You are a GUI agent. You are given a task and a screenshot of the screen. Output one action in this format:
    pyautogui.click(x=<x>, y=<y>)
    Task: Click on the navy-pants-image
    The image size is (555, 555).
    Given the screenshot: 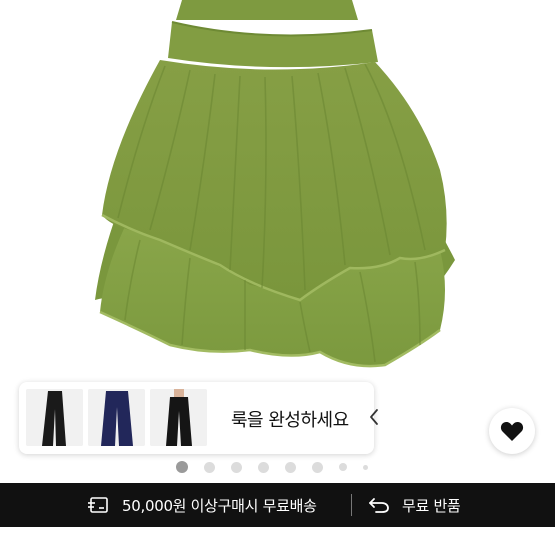 What is the action you would take?
    pyautogui.click(x=116, y=417)
    